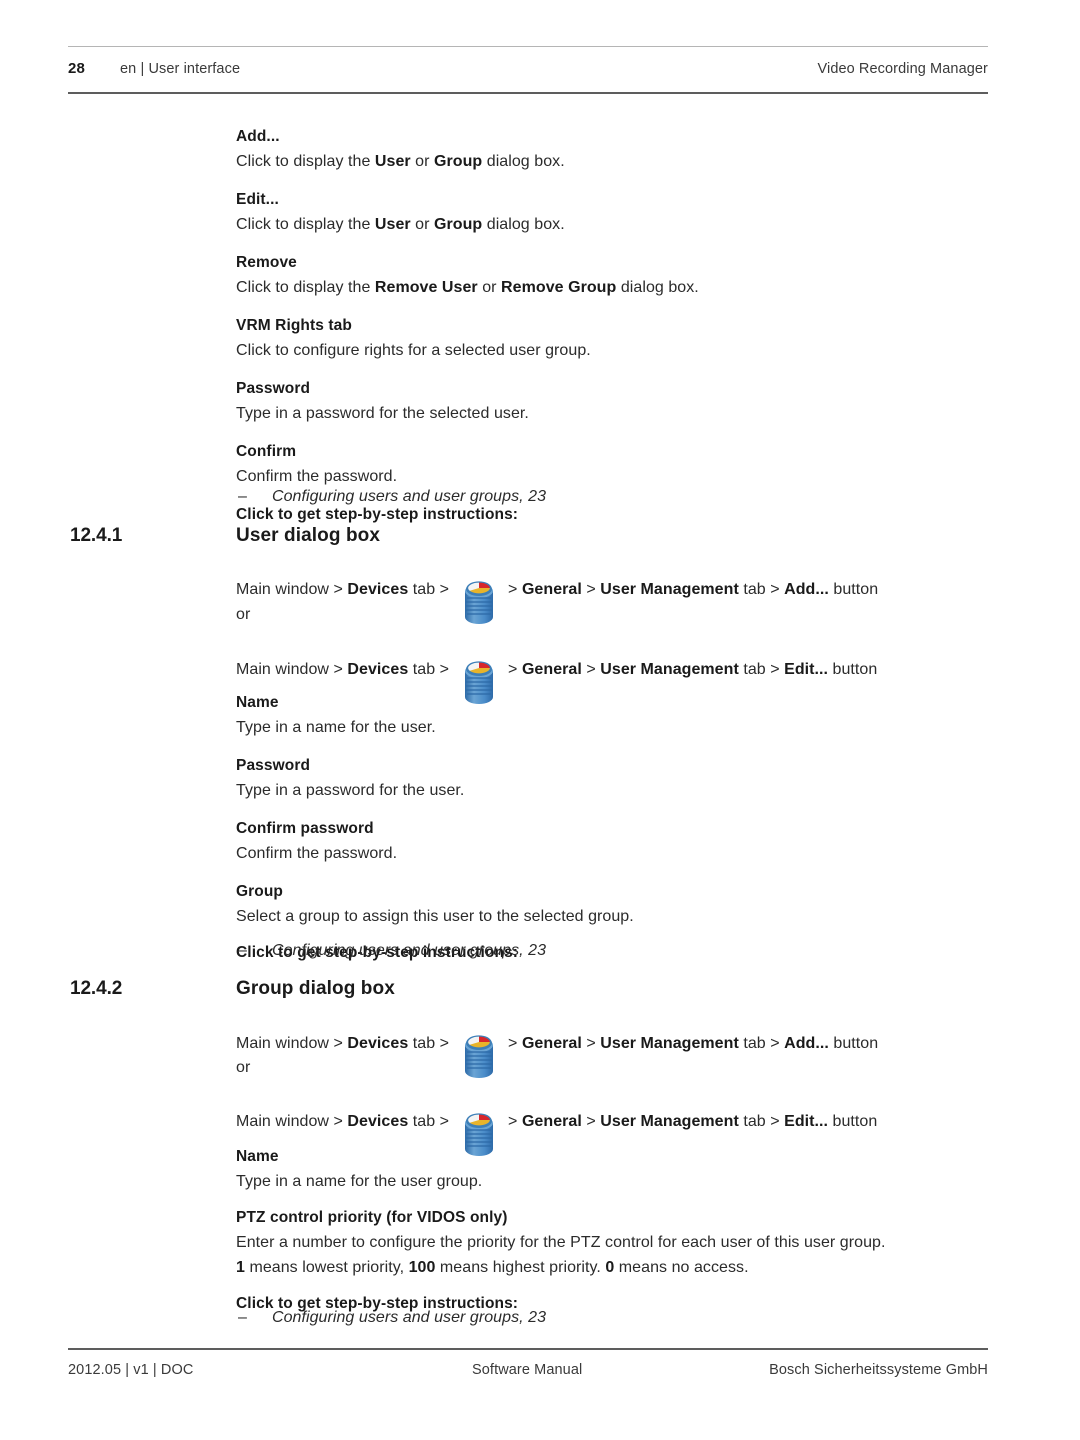  What do you see at coordinates (266, 451) in the screenshot?
I see `term-confirm: Confirm` at bounding box center [266, 451].